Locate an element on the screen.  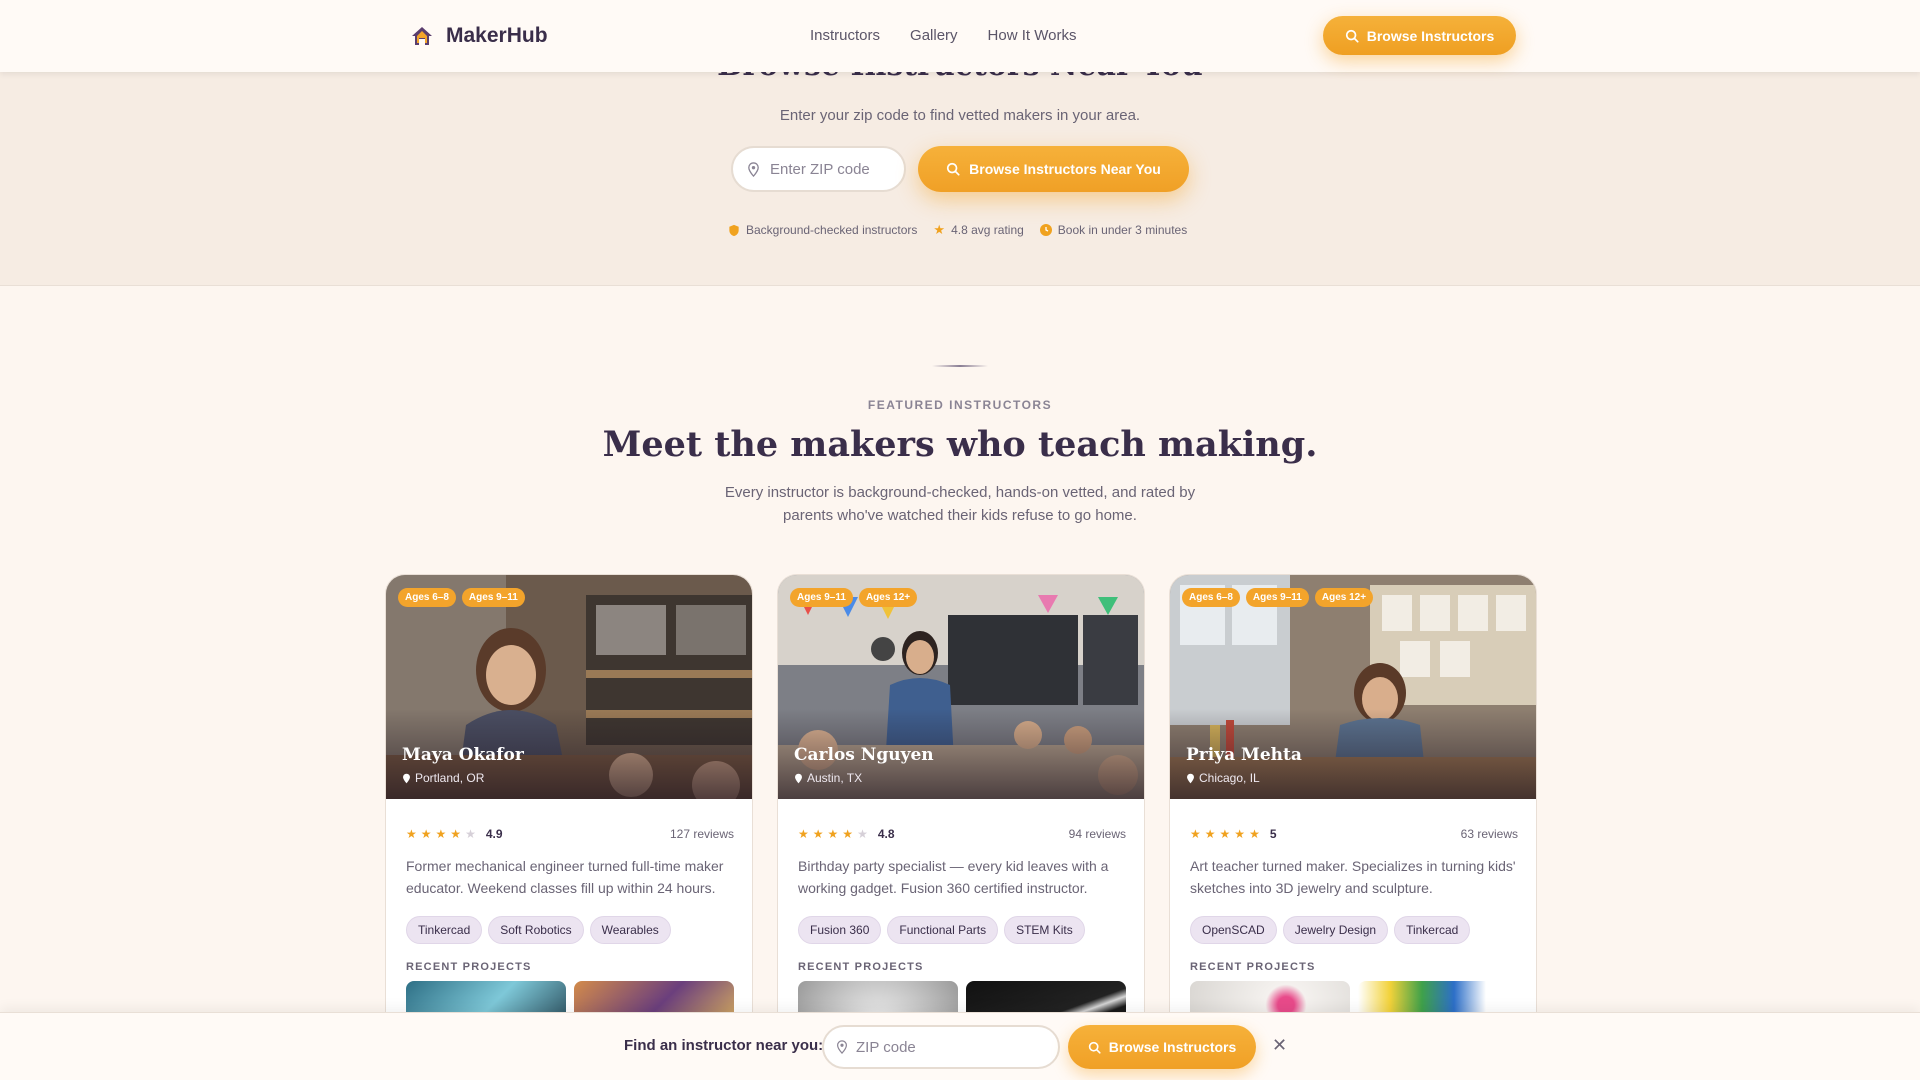
rating-row: ★ ★ ★ ★ ★ 4.8 94 reviews is located at coordinates (962, 834).